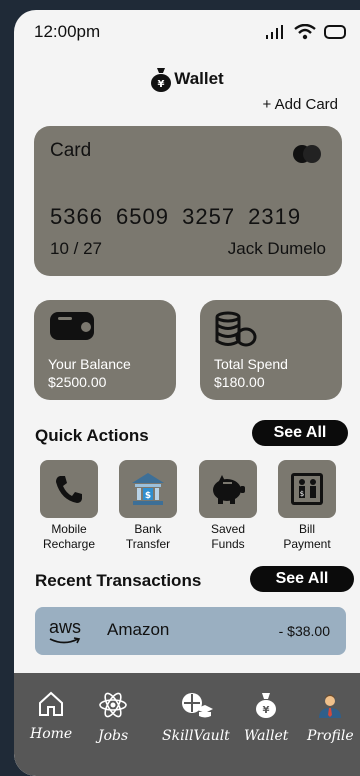  Describe the element at coordinates (65, 640) in the screenshot. I see `amazon-smile-icon` at that location.